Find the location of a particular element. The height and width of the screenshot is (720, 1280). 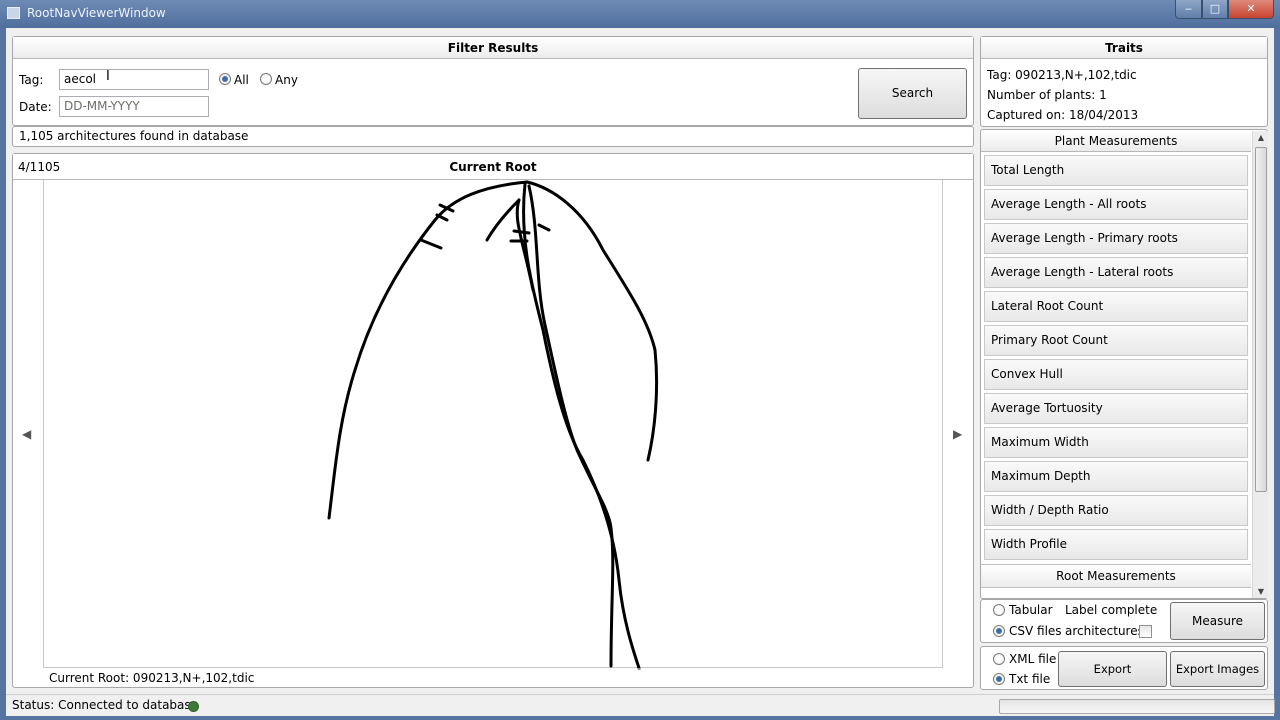

tag-input: aecol is located at coordinates (134, 79).